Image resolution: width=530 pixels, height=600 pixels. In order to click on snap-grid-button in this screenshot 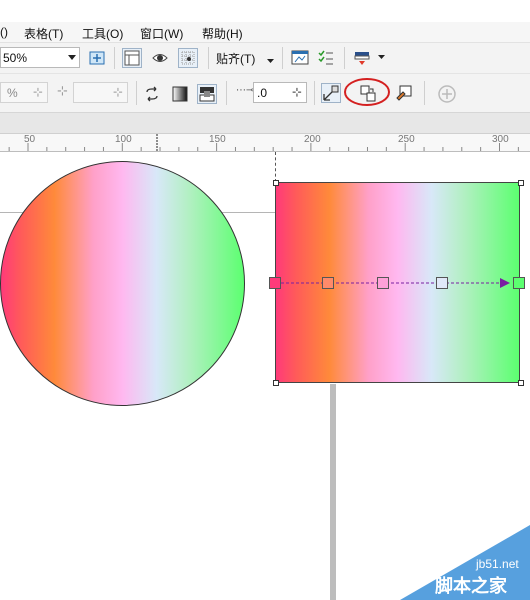, I will do `click(188, 58)`.